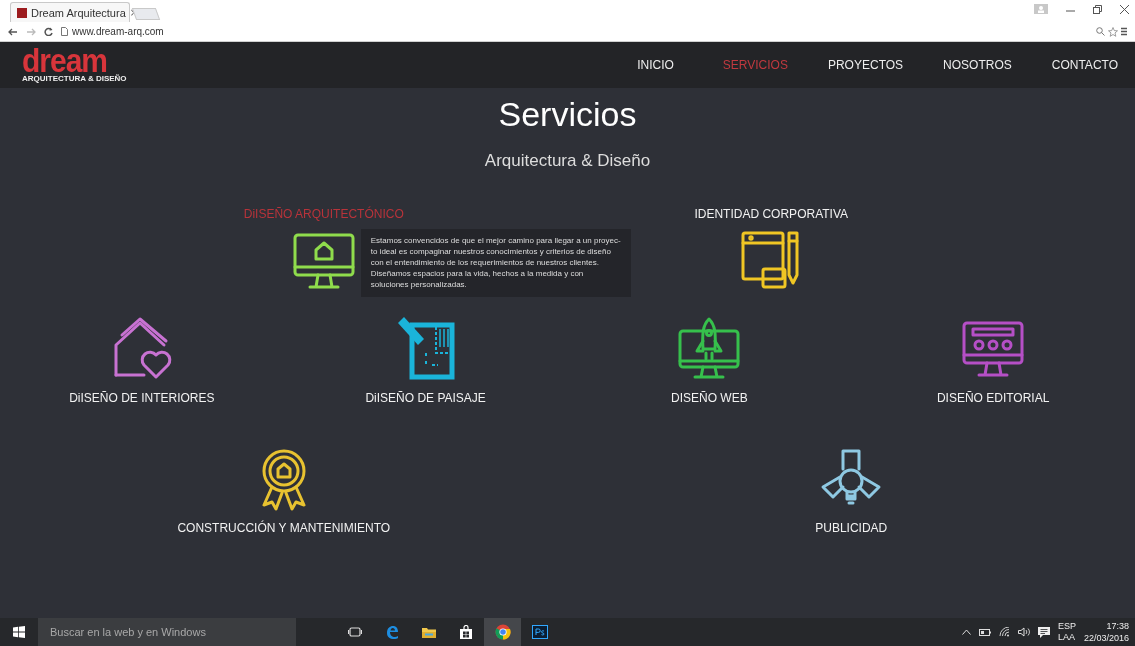 Image resolution: width=1135 pixels, height=646 pixels. What do you see at coordinates (74, 78) in the screenshot?
I see `logo-tagline: ARQUITECTURA & DISEÑO` at bounding box center [74, 78].